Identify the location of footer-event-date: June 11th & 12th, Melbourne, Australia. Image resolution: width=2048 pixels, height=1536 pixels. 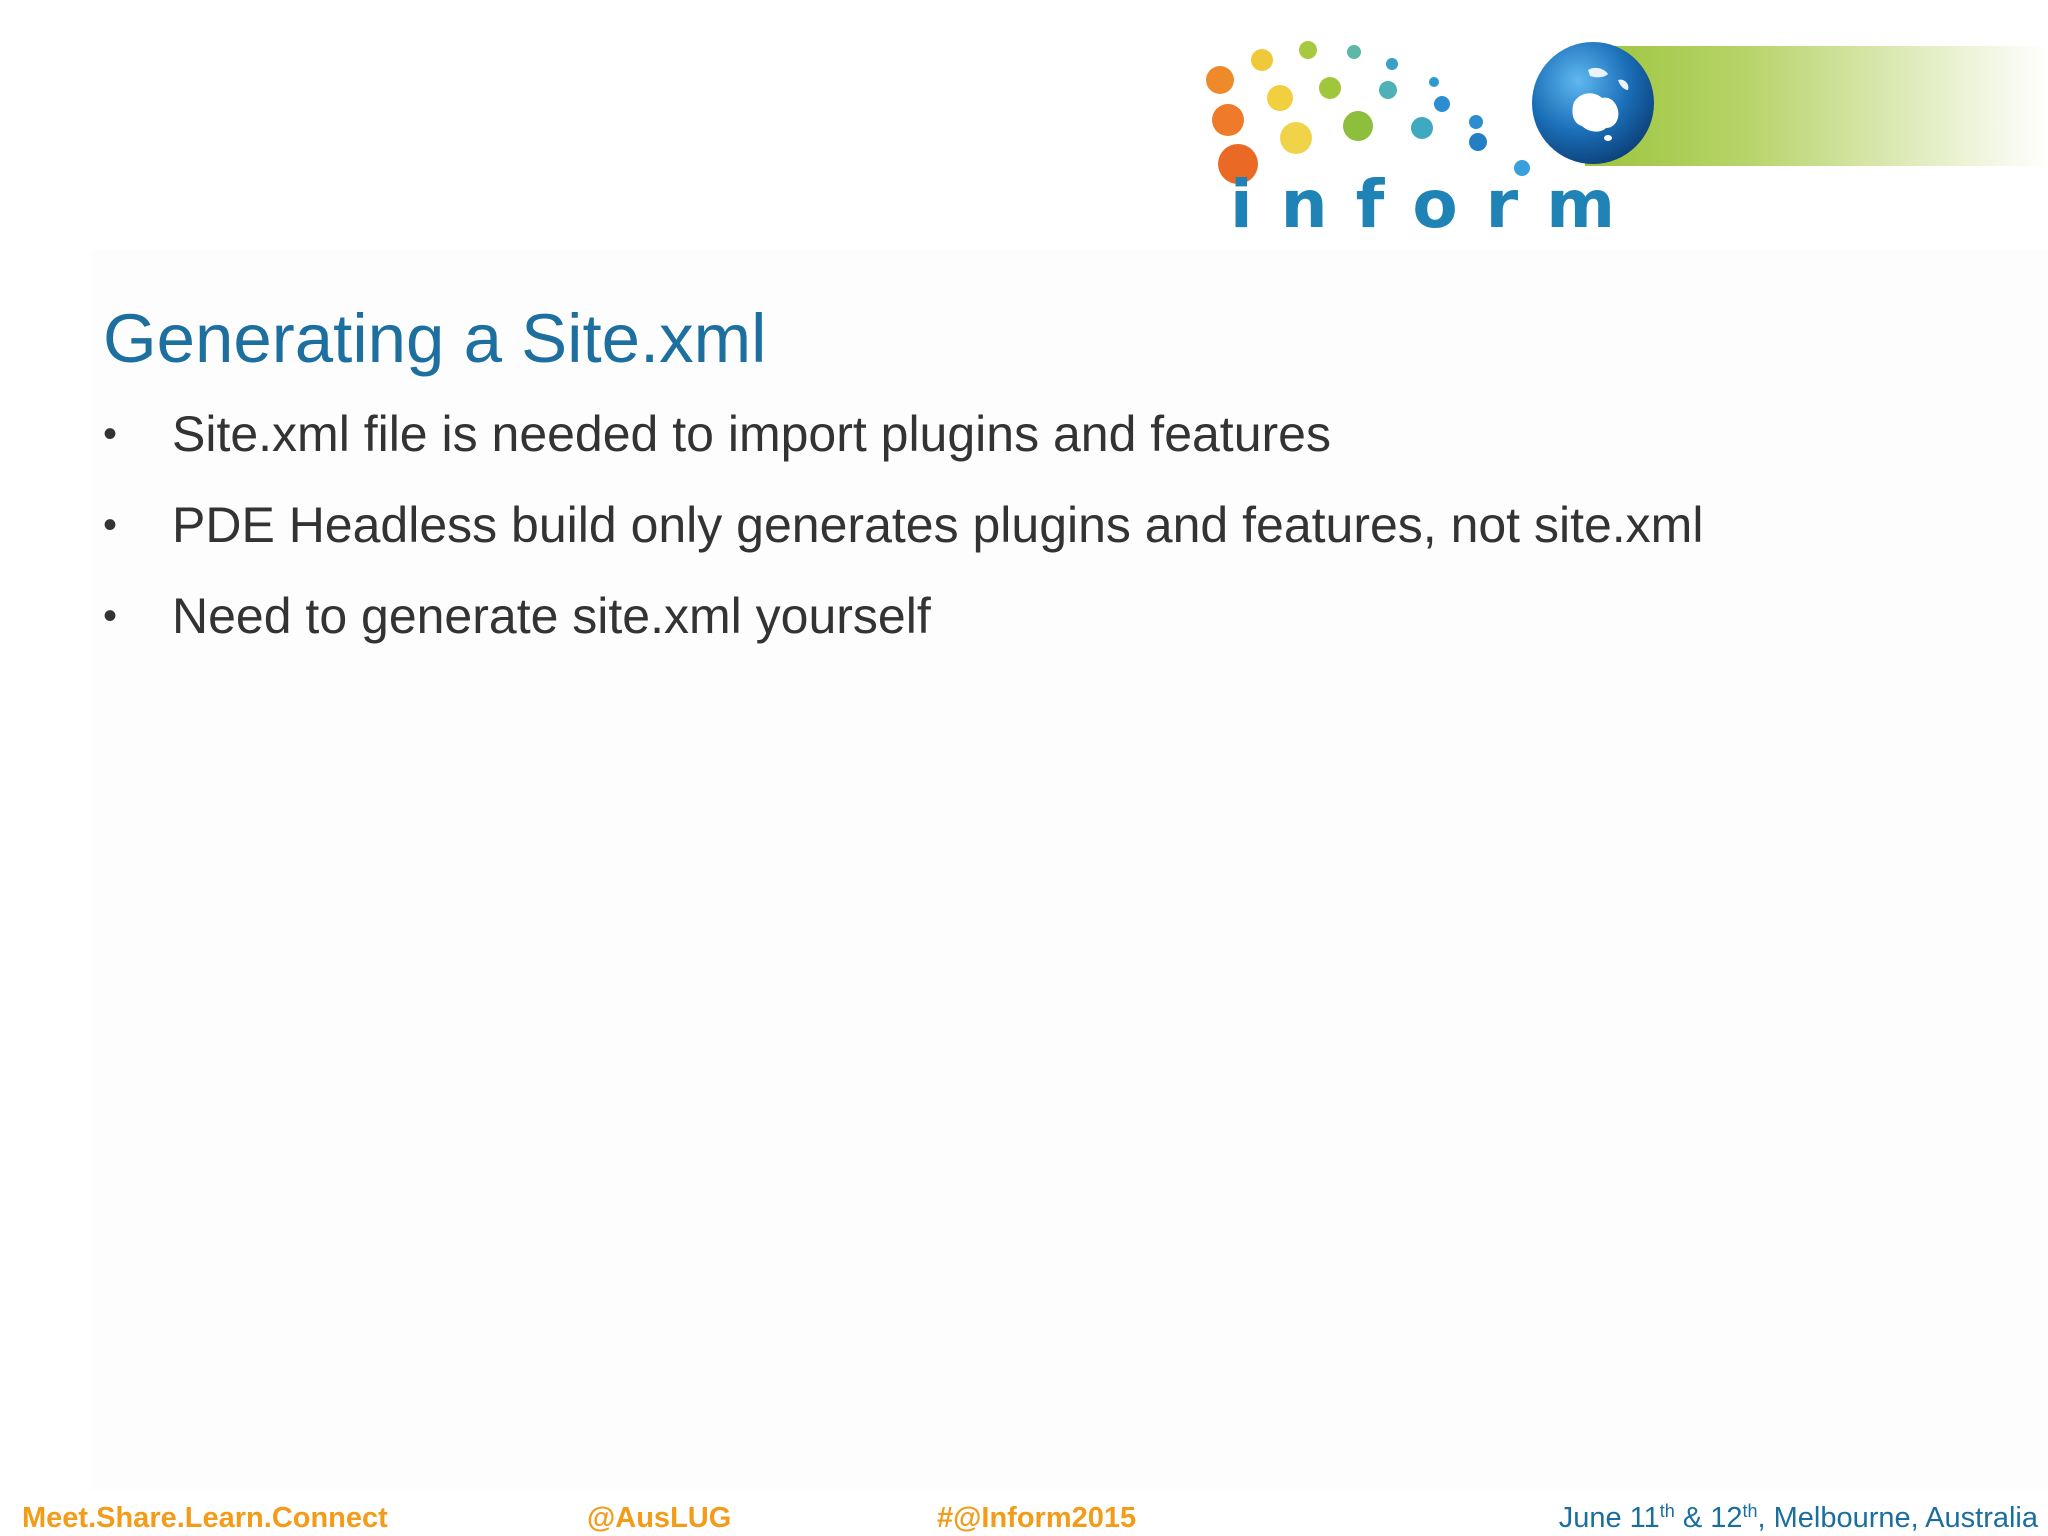
(1798, 1518).